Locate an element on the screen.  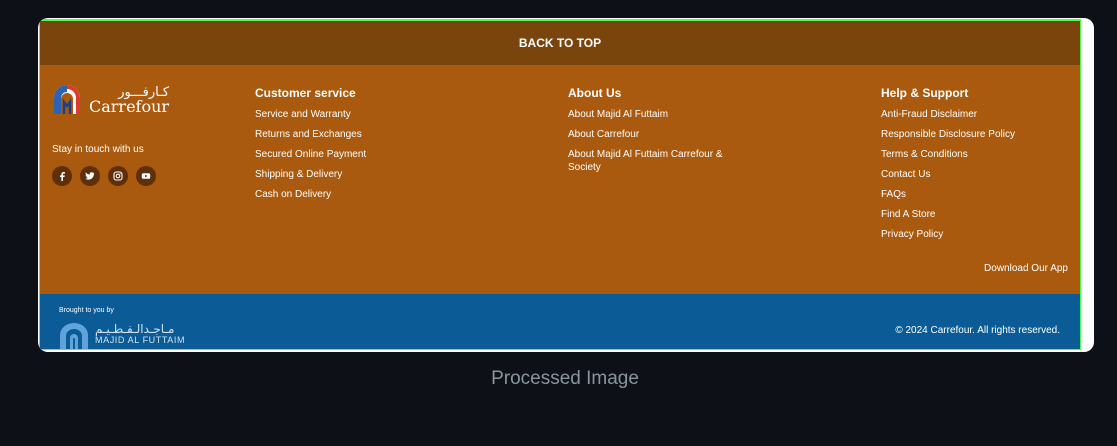
maf-arabic-name: مـاجـدالـفـطـيـم is located at coordinates (135, 329).